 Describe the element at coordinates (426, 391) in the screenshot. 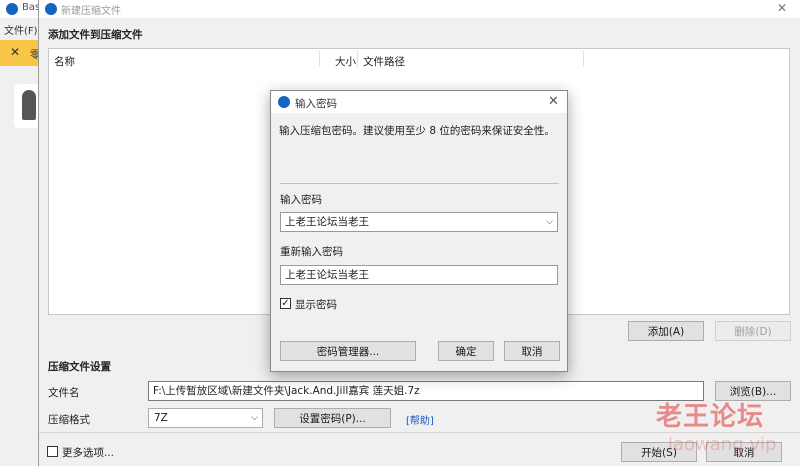

I see `filename-input: F:\上传暂放区域\新建文件夹\Jack.And.Jill嘉宾 莲天姐.7z` at that location.